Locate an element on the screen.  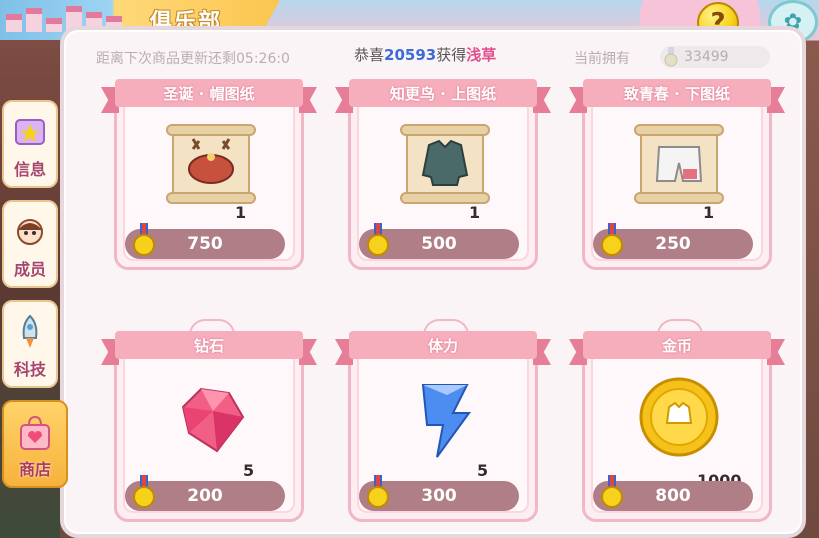
item-name: 体力 is located at coordinates (443, 345).